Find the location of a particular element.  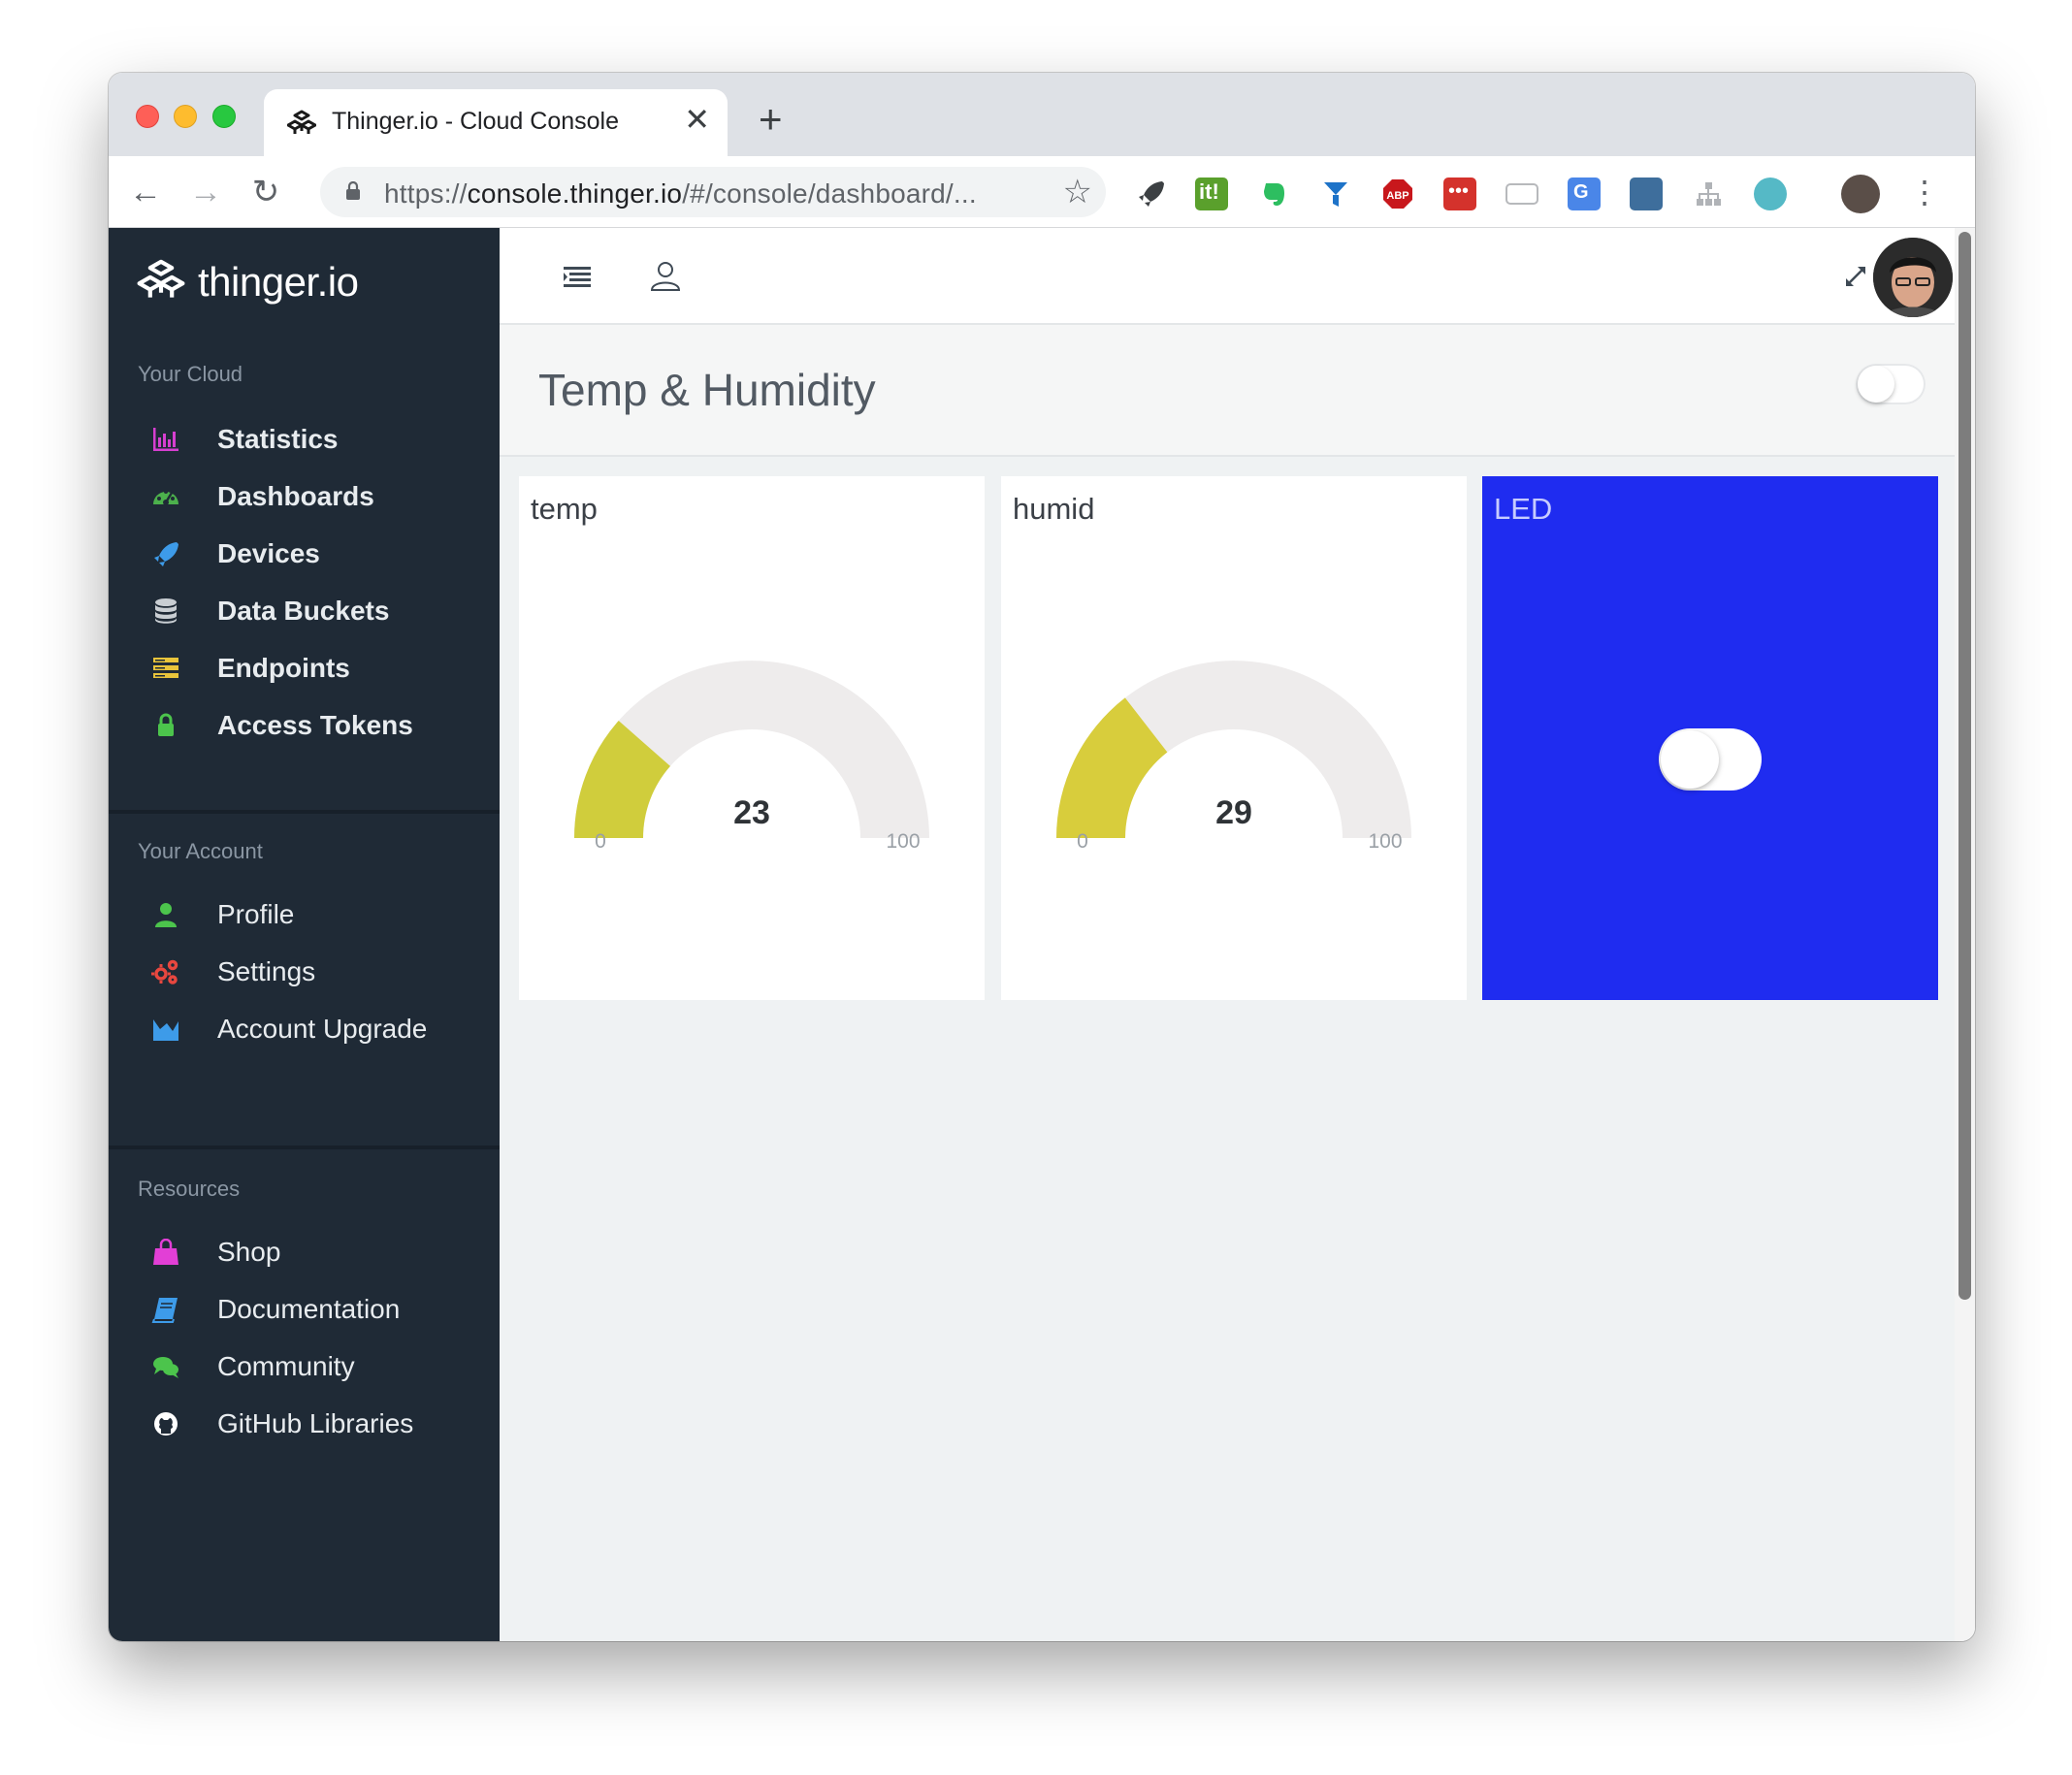

tab-title: Thinger.io - Cloud Console is located at coordinates (475, 121).